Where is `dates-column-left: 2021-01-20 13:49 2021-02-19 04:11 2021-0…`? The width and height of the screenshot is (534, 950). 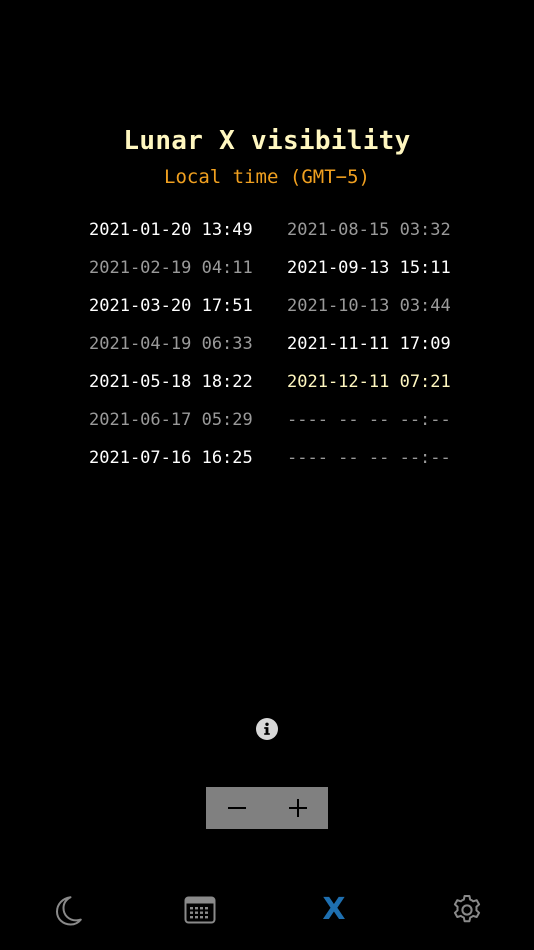 dates-column-left: 2021-01-20 13:49 2021-02-19 04:11 2021-0… is located at coordinates (171, 349).